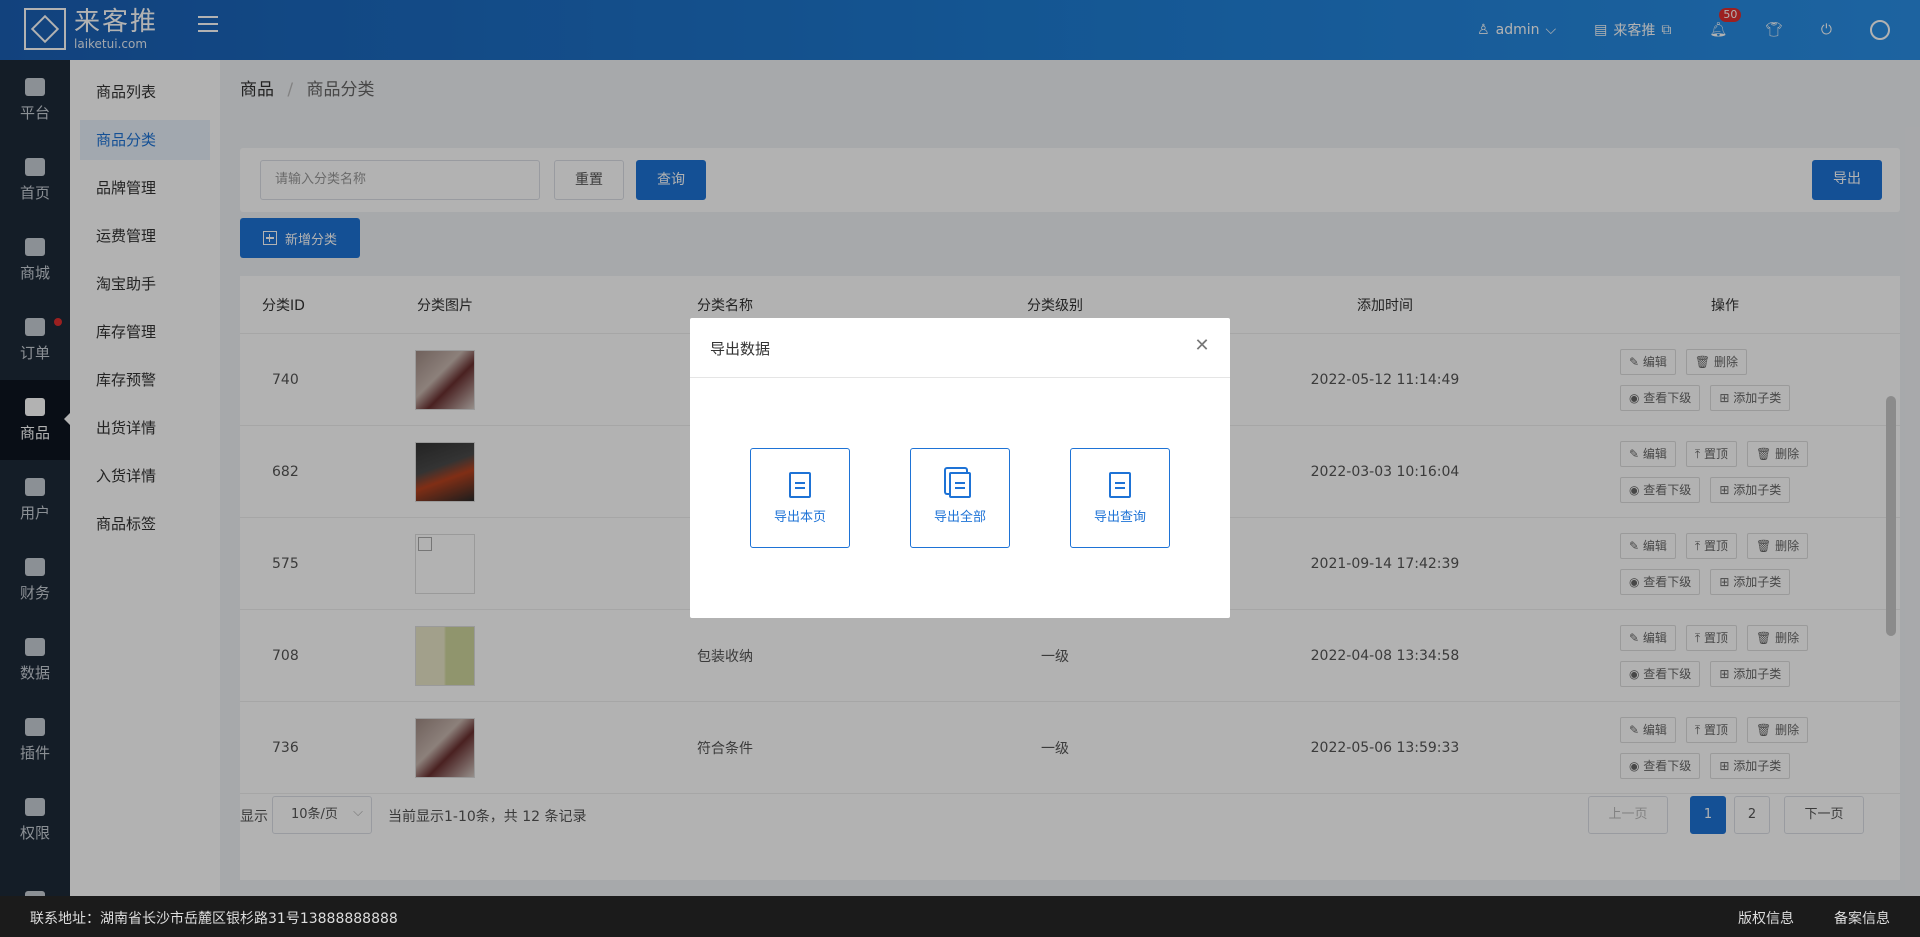  I want to click on footer-address: 联系地址：湖南省长沙市岳麓区银杉路31号13888888888, so click(214, 919).